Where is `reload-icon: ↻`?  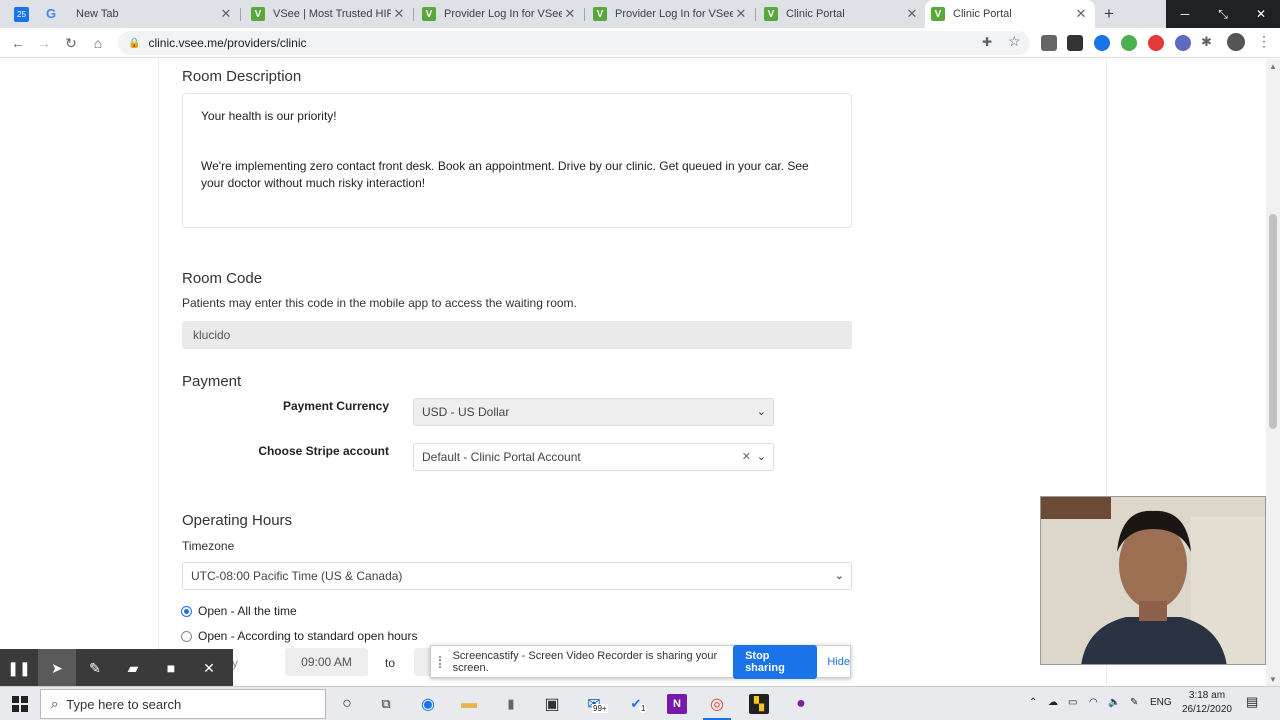
reload-icon: ↻ is located at coordinates (71, 43).